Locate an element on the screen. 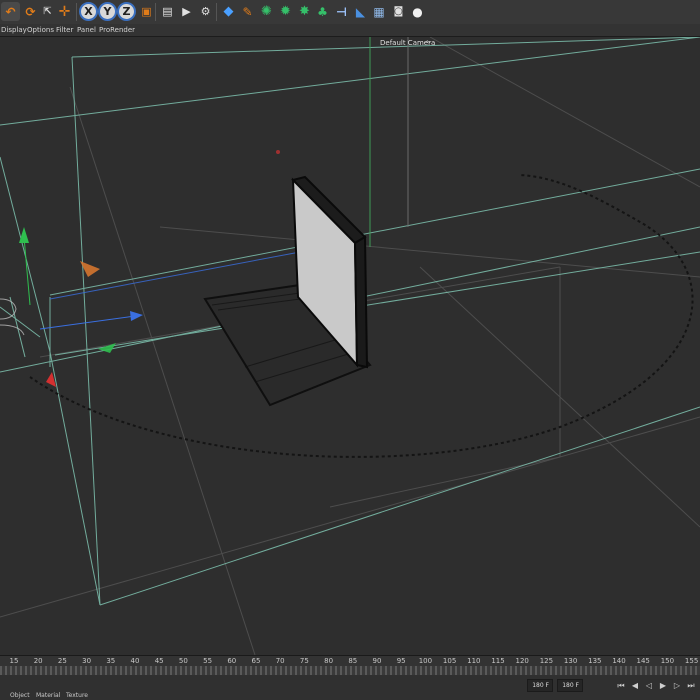  tab-material: Material is located at coordinates (48, 695).